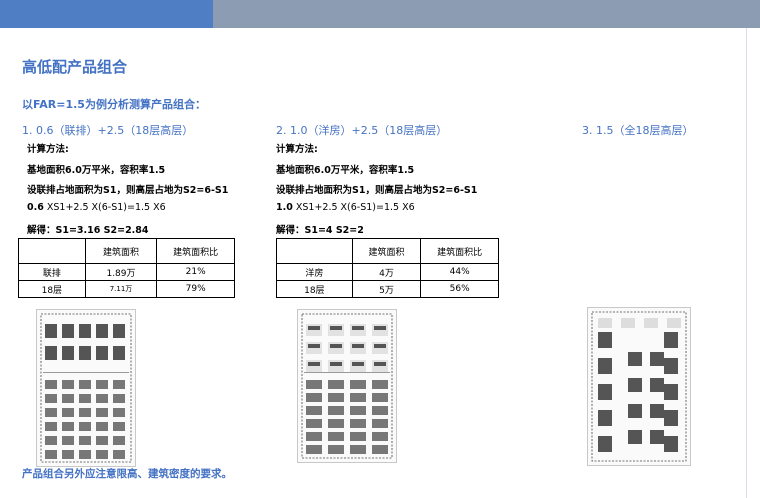 The height and width of the screenshot is (498, 760). Describe the element at coordinates (297, 149) in the screenshot. I see `col2-method-label: 计算方法:` at that location.